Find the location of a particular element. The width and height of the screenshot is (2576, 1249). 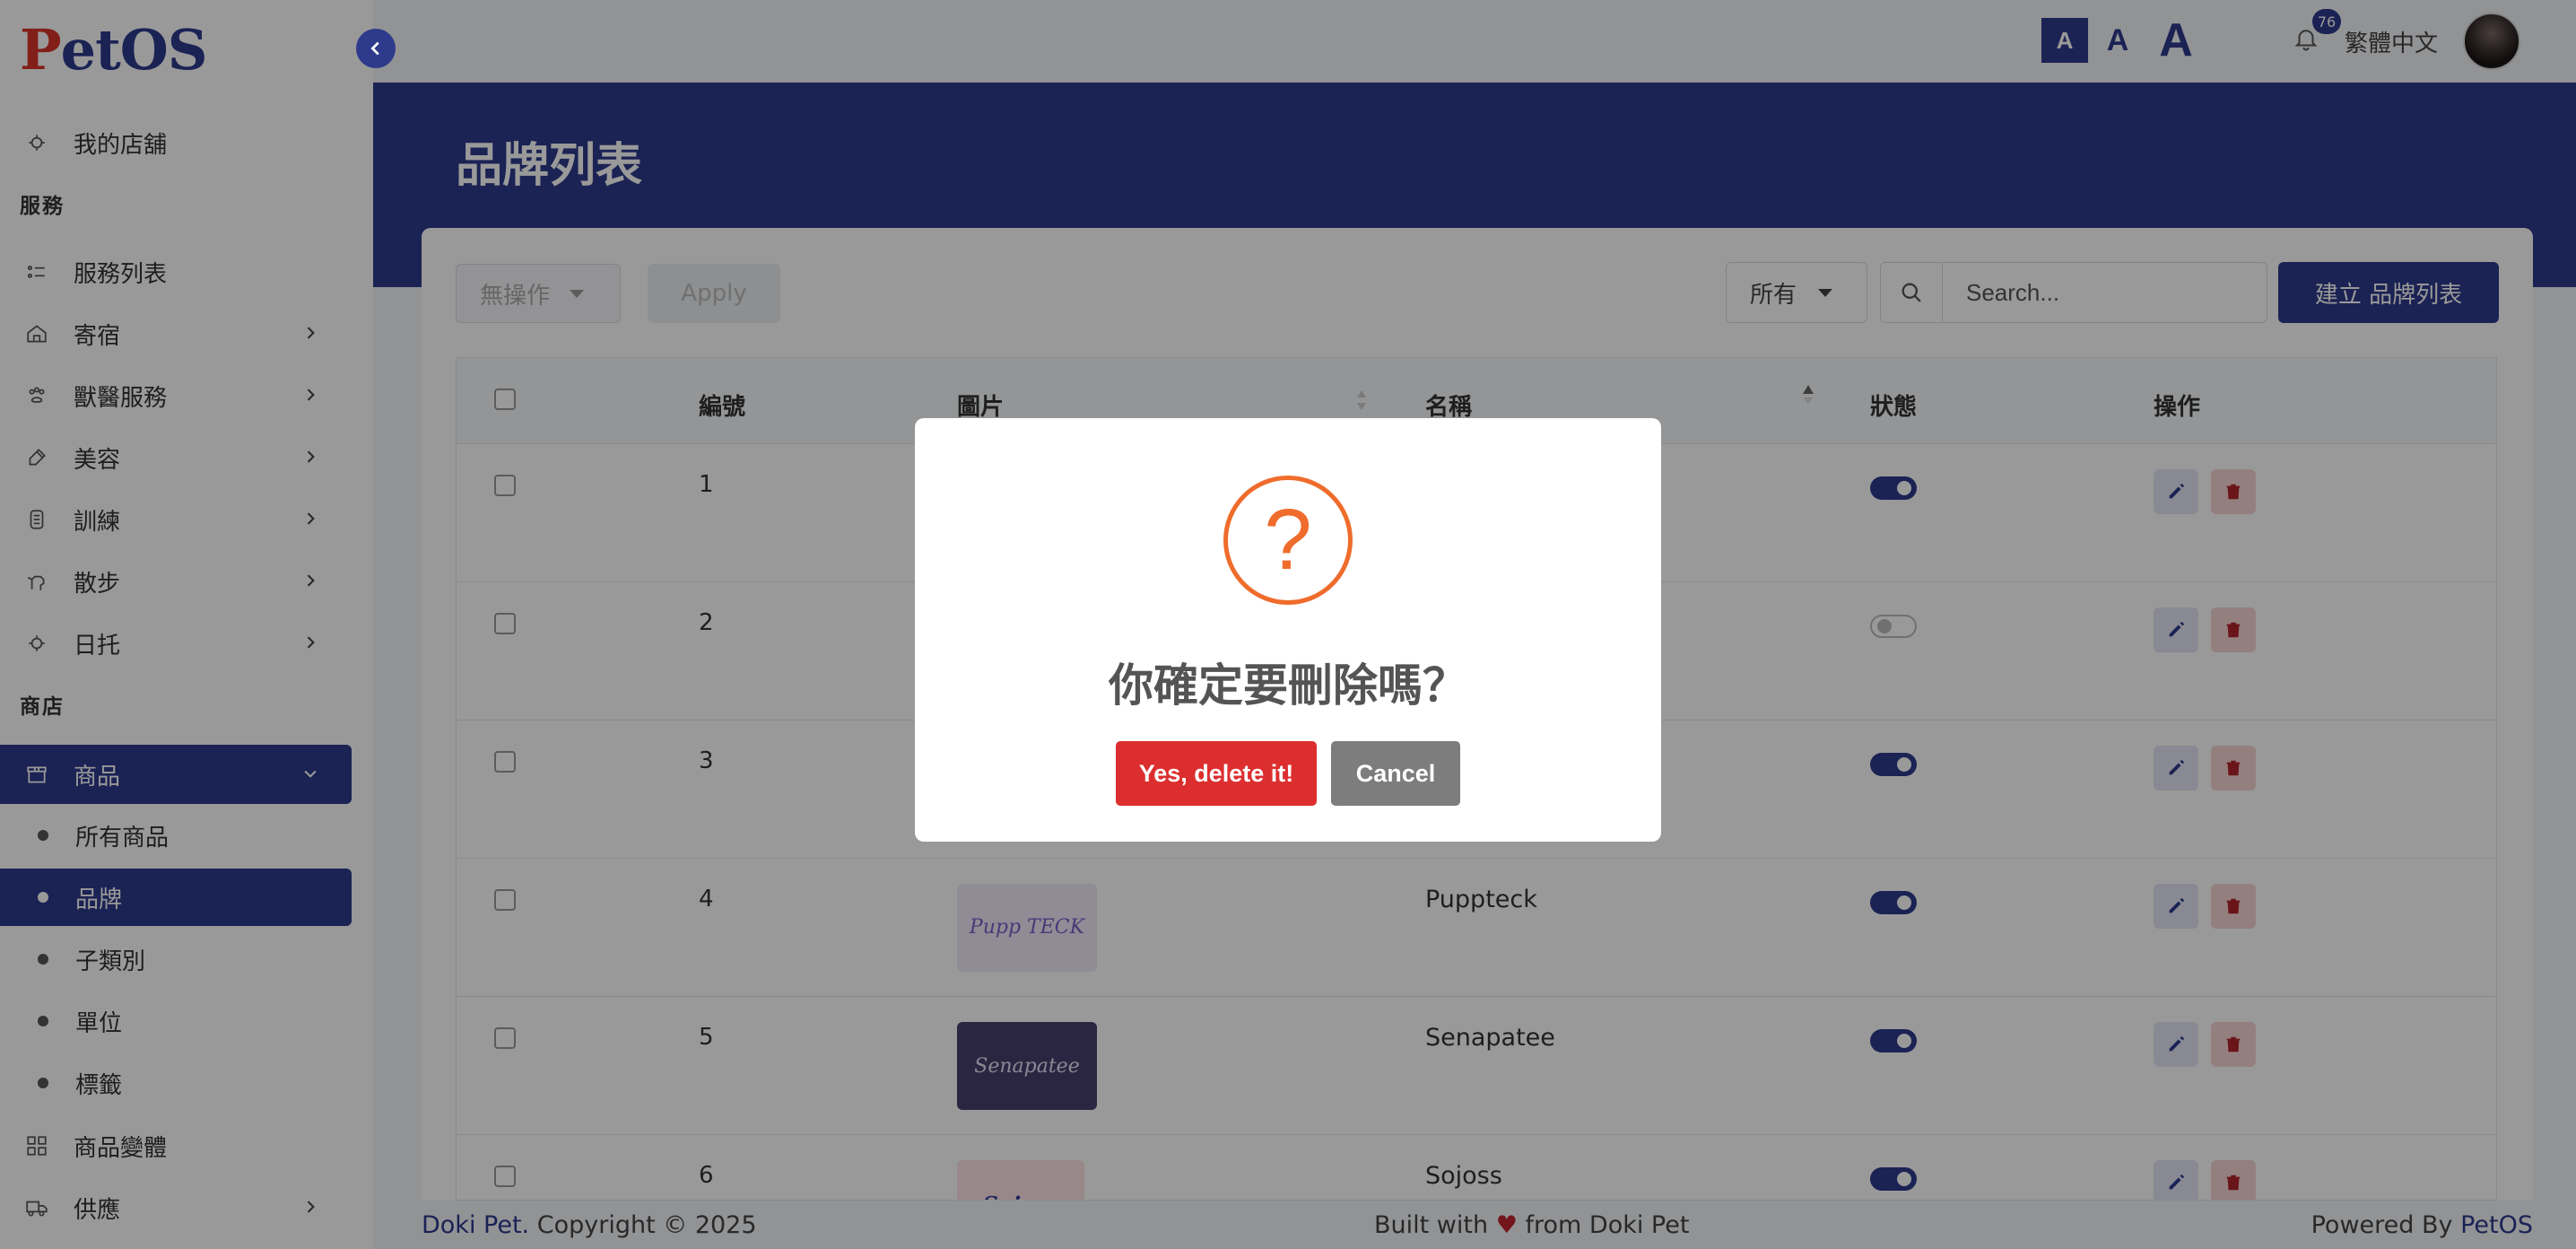

sidebar-collapse-button is located at coordinates (376, 49).